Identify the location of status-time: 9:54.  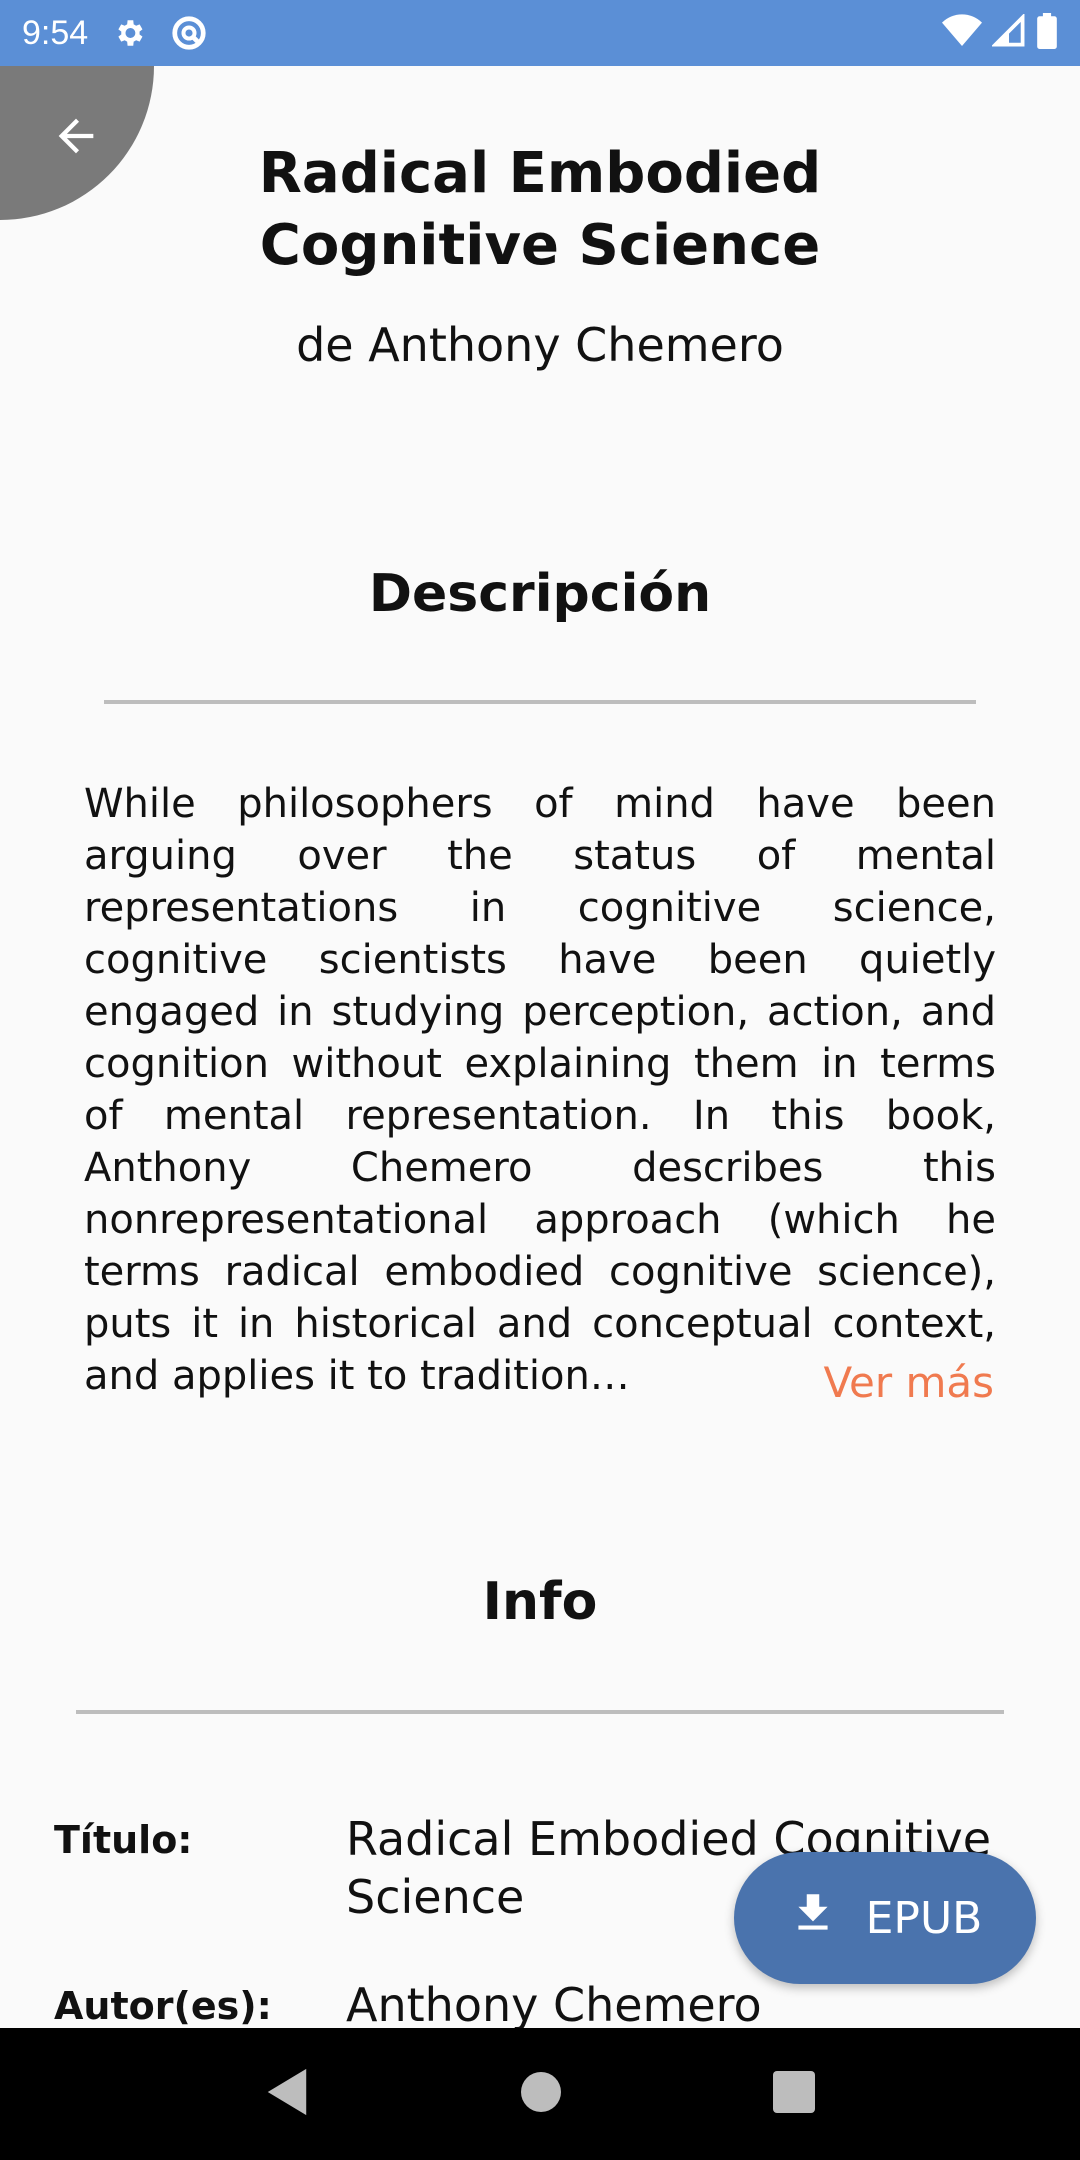
(55, 32).